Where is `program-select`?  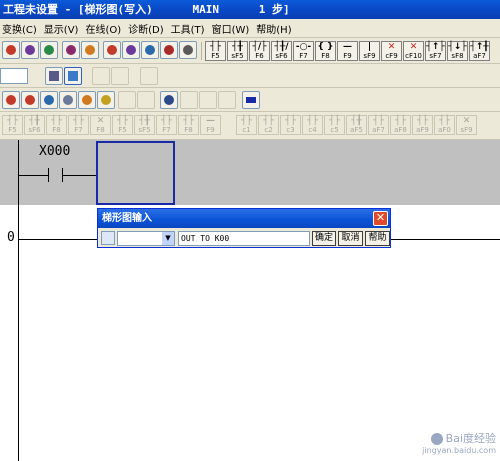 program-select is located at coordinates (14, 76).